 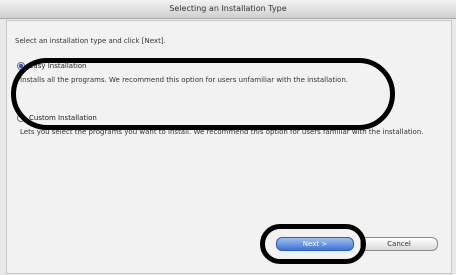 I want to click on easy-installation-radio, so click(x=21, y=66).